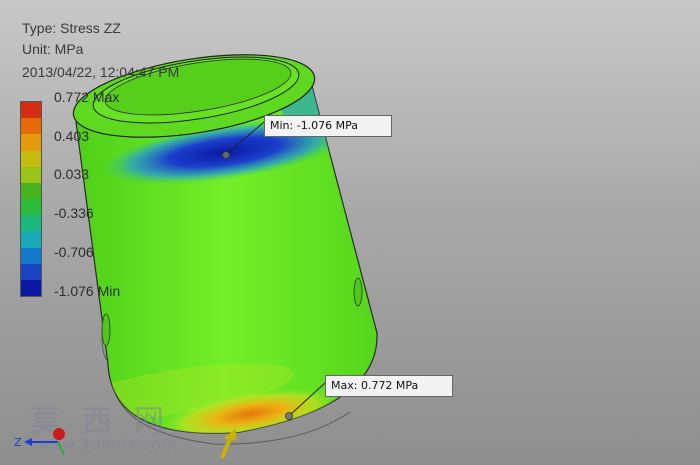 This screenshot has width=700, height=465. What do you see at coordinates (328, 126) in the screenshot?
I see `min-probe-label: Min: -1.076 MPa` at bounding box center [328, 126].